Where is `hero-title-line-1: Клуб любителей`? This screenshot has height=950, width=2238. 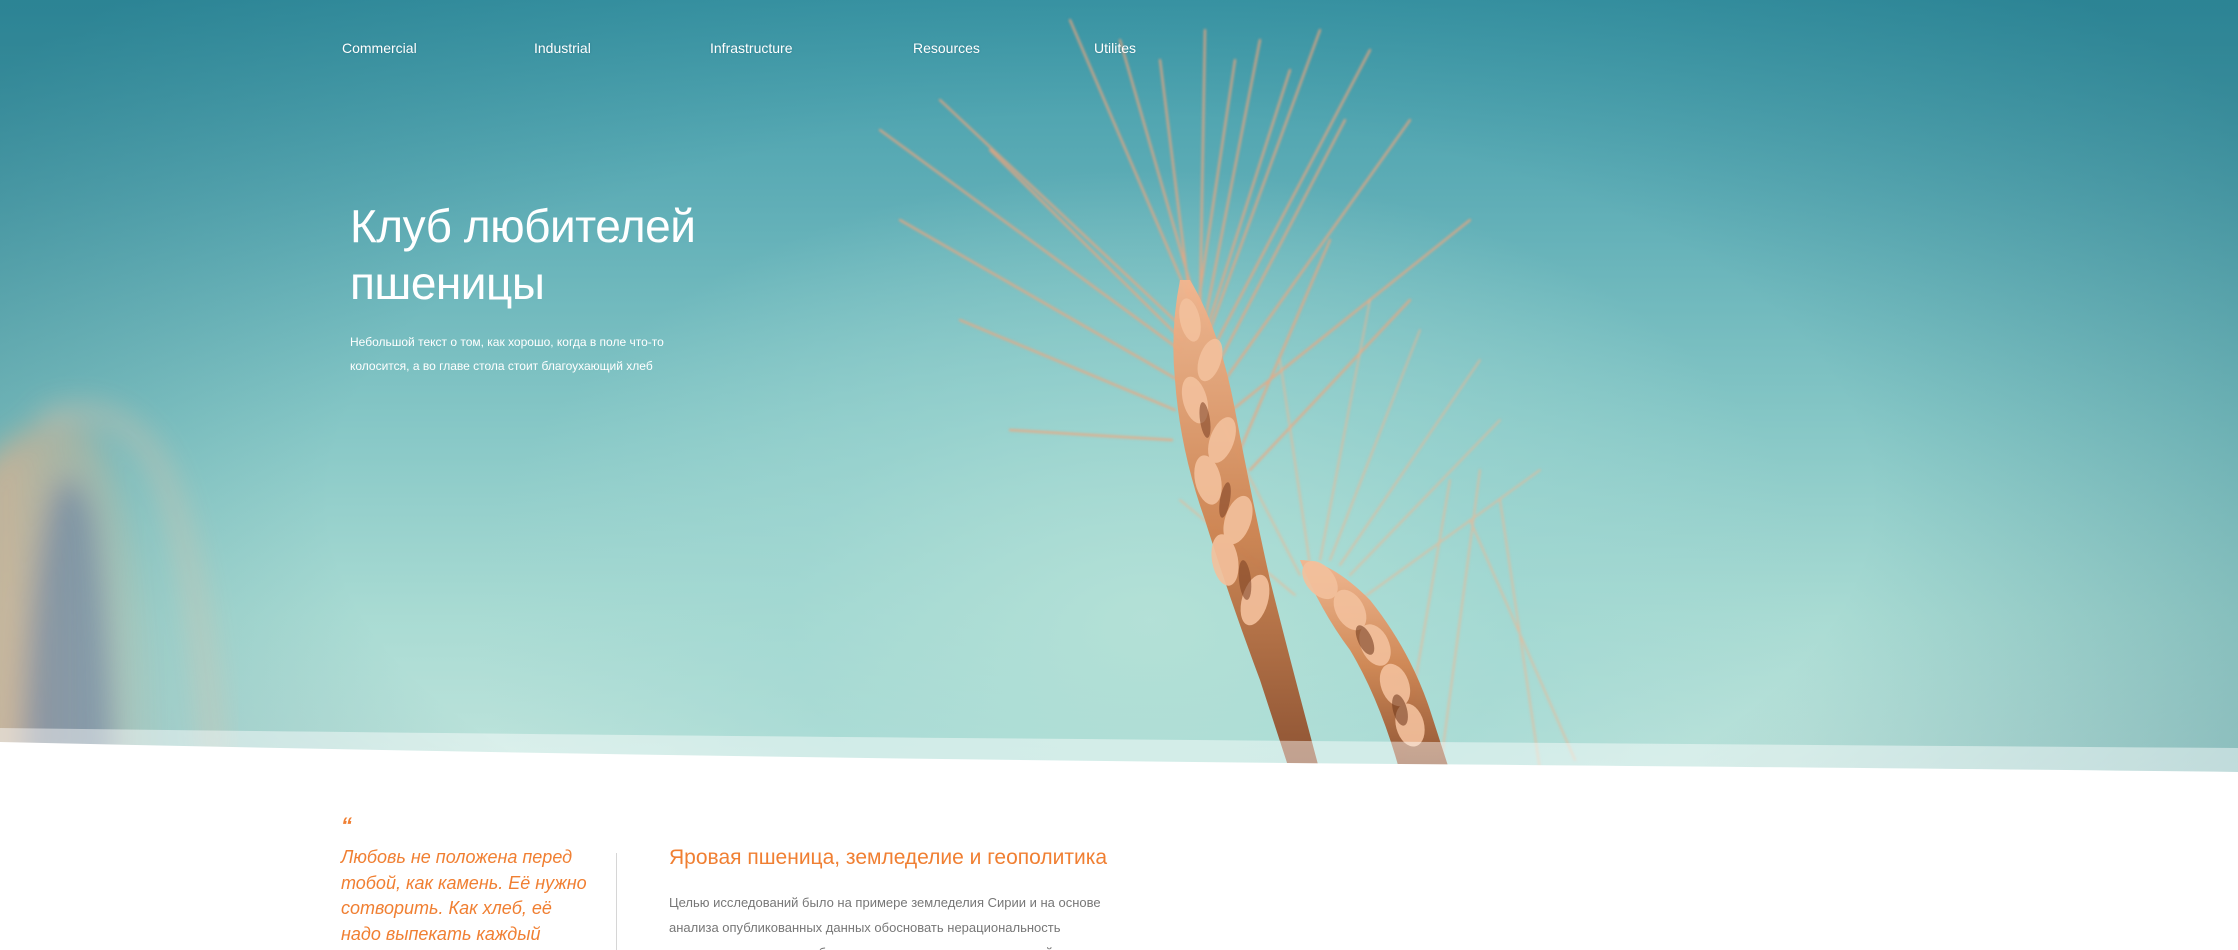 hero-title-line-1: Клуб любителей is located at coordinates (523, 226).